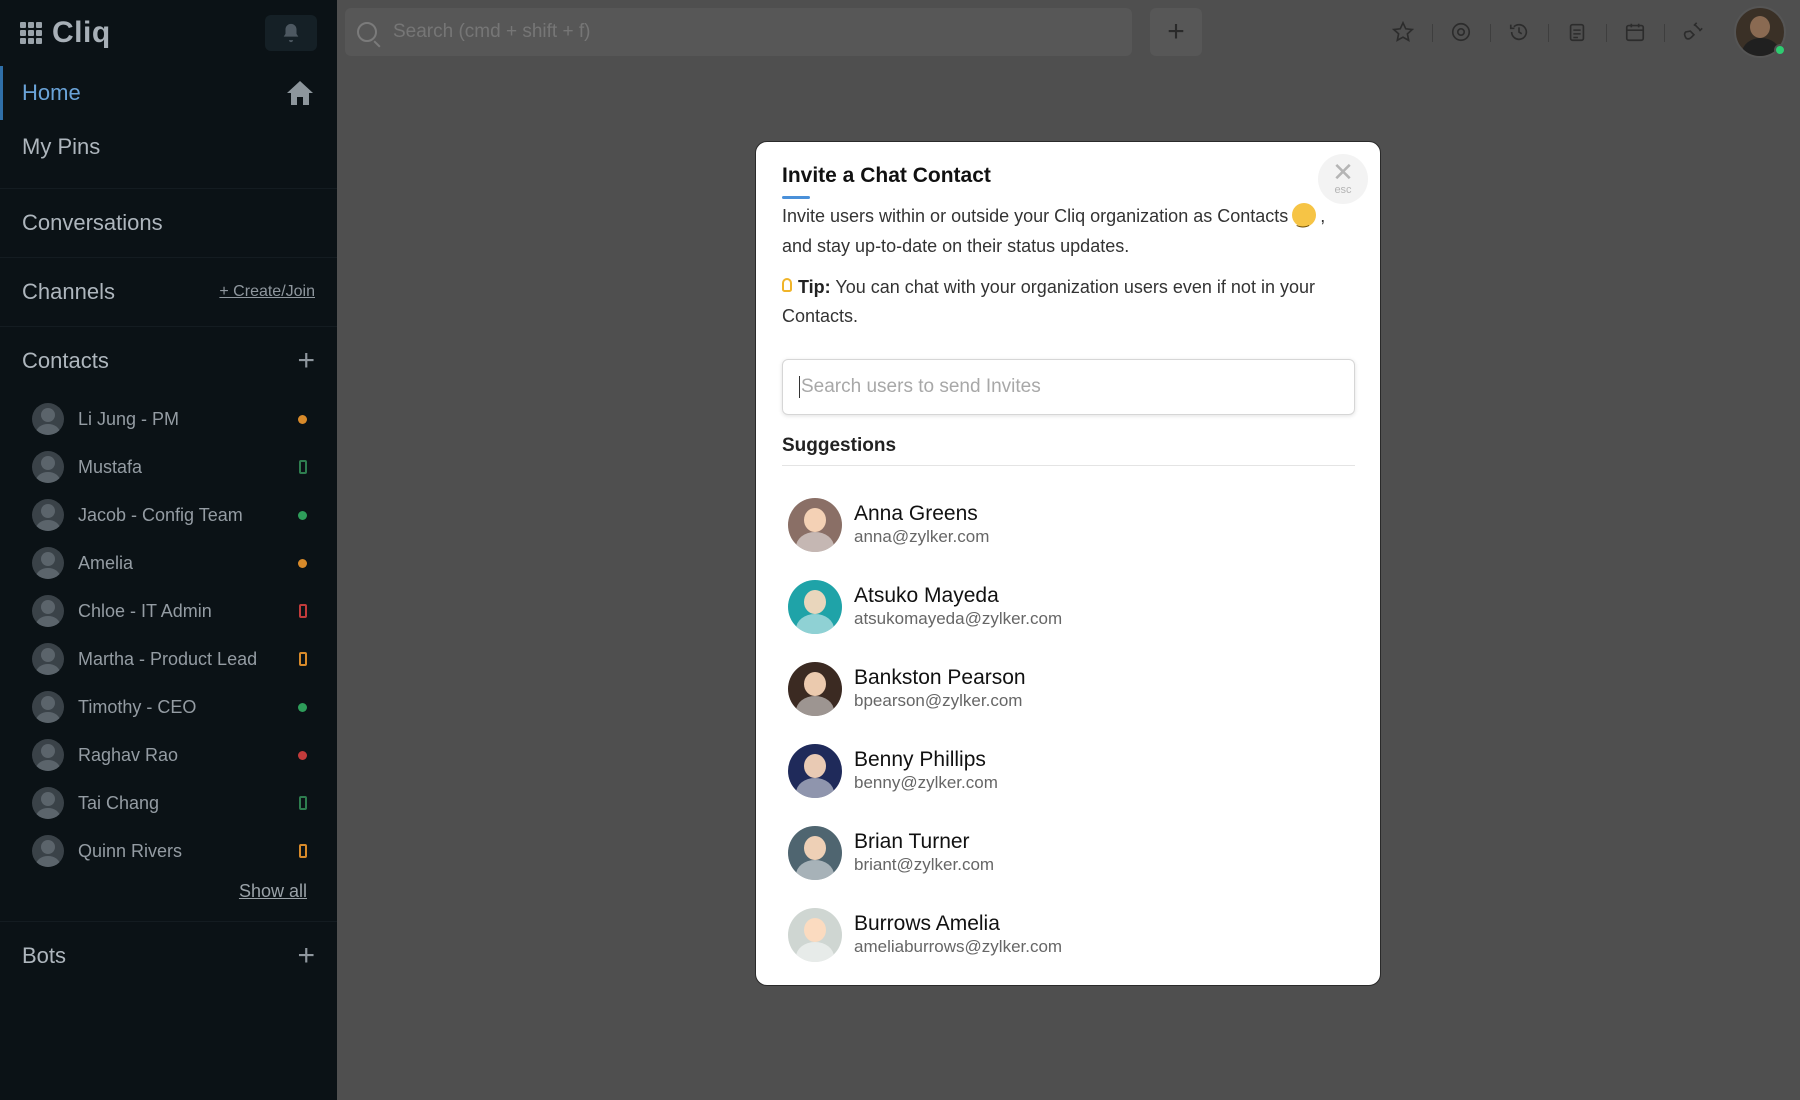 This screenshot has height=1100, width=1800. What do you see at coordinates (129, 418) in the screenshot?
I see `contact-name: Li Jung - PM` at bounding box center [129, 418].